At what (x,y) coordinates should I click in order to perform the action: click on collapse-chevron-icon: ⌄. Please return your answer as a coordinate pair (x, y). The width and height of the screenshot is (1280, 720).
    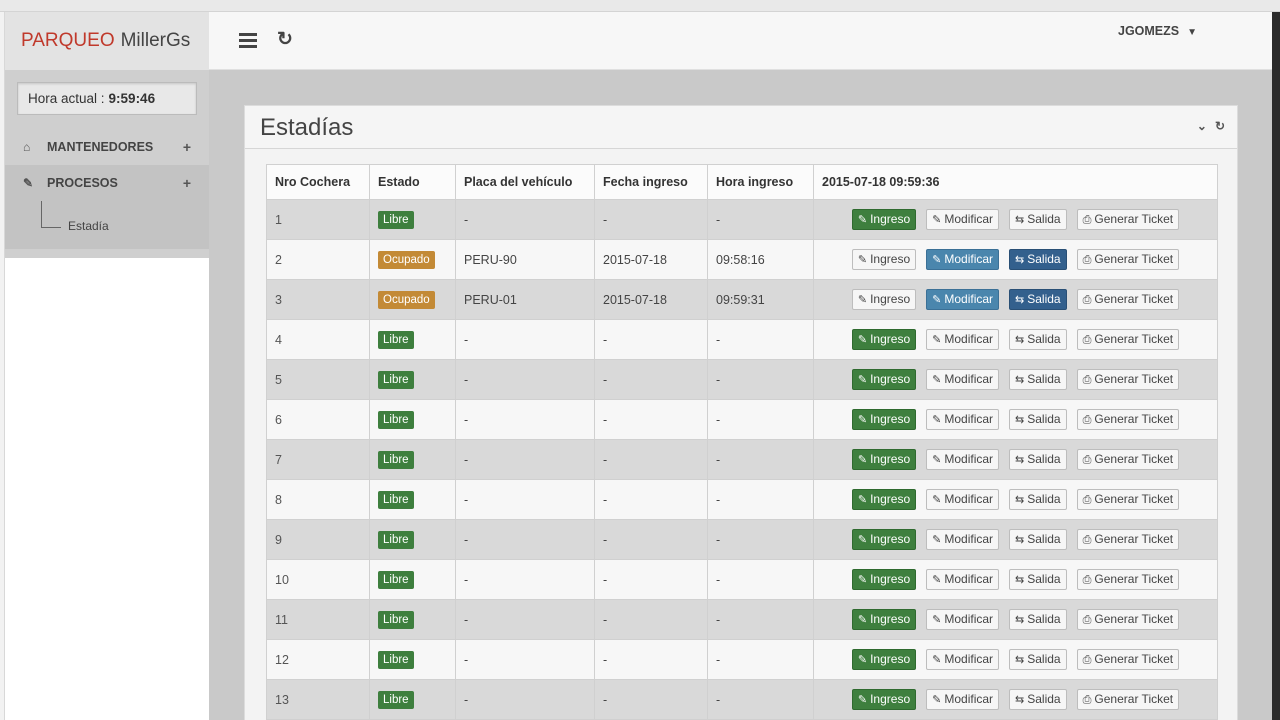
    Looking at the image, I should click on (1202, 126).